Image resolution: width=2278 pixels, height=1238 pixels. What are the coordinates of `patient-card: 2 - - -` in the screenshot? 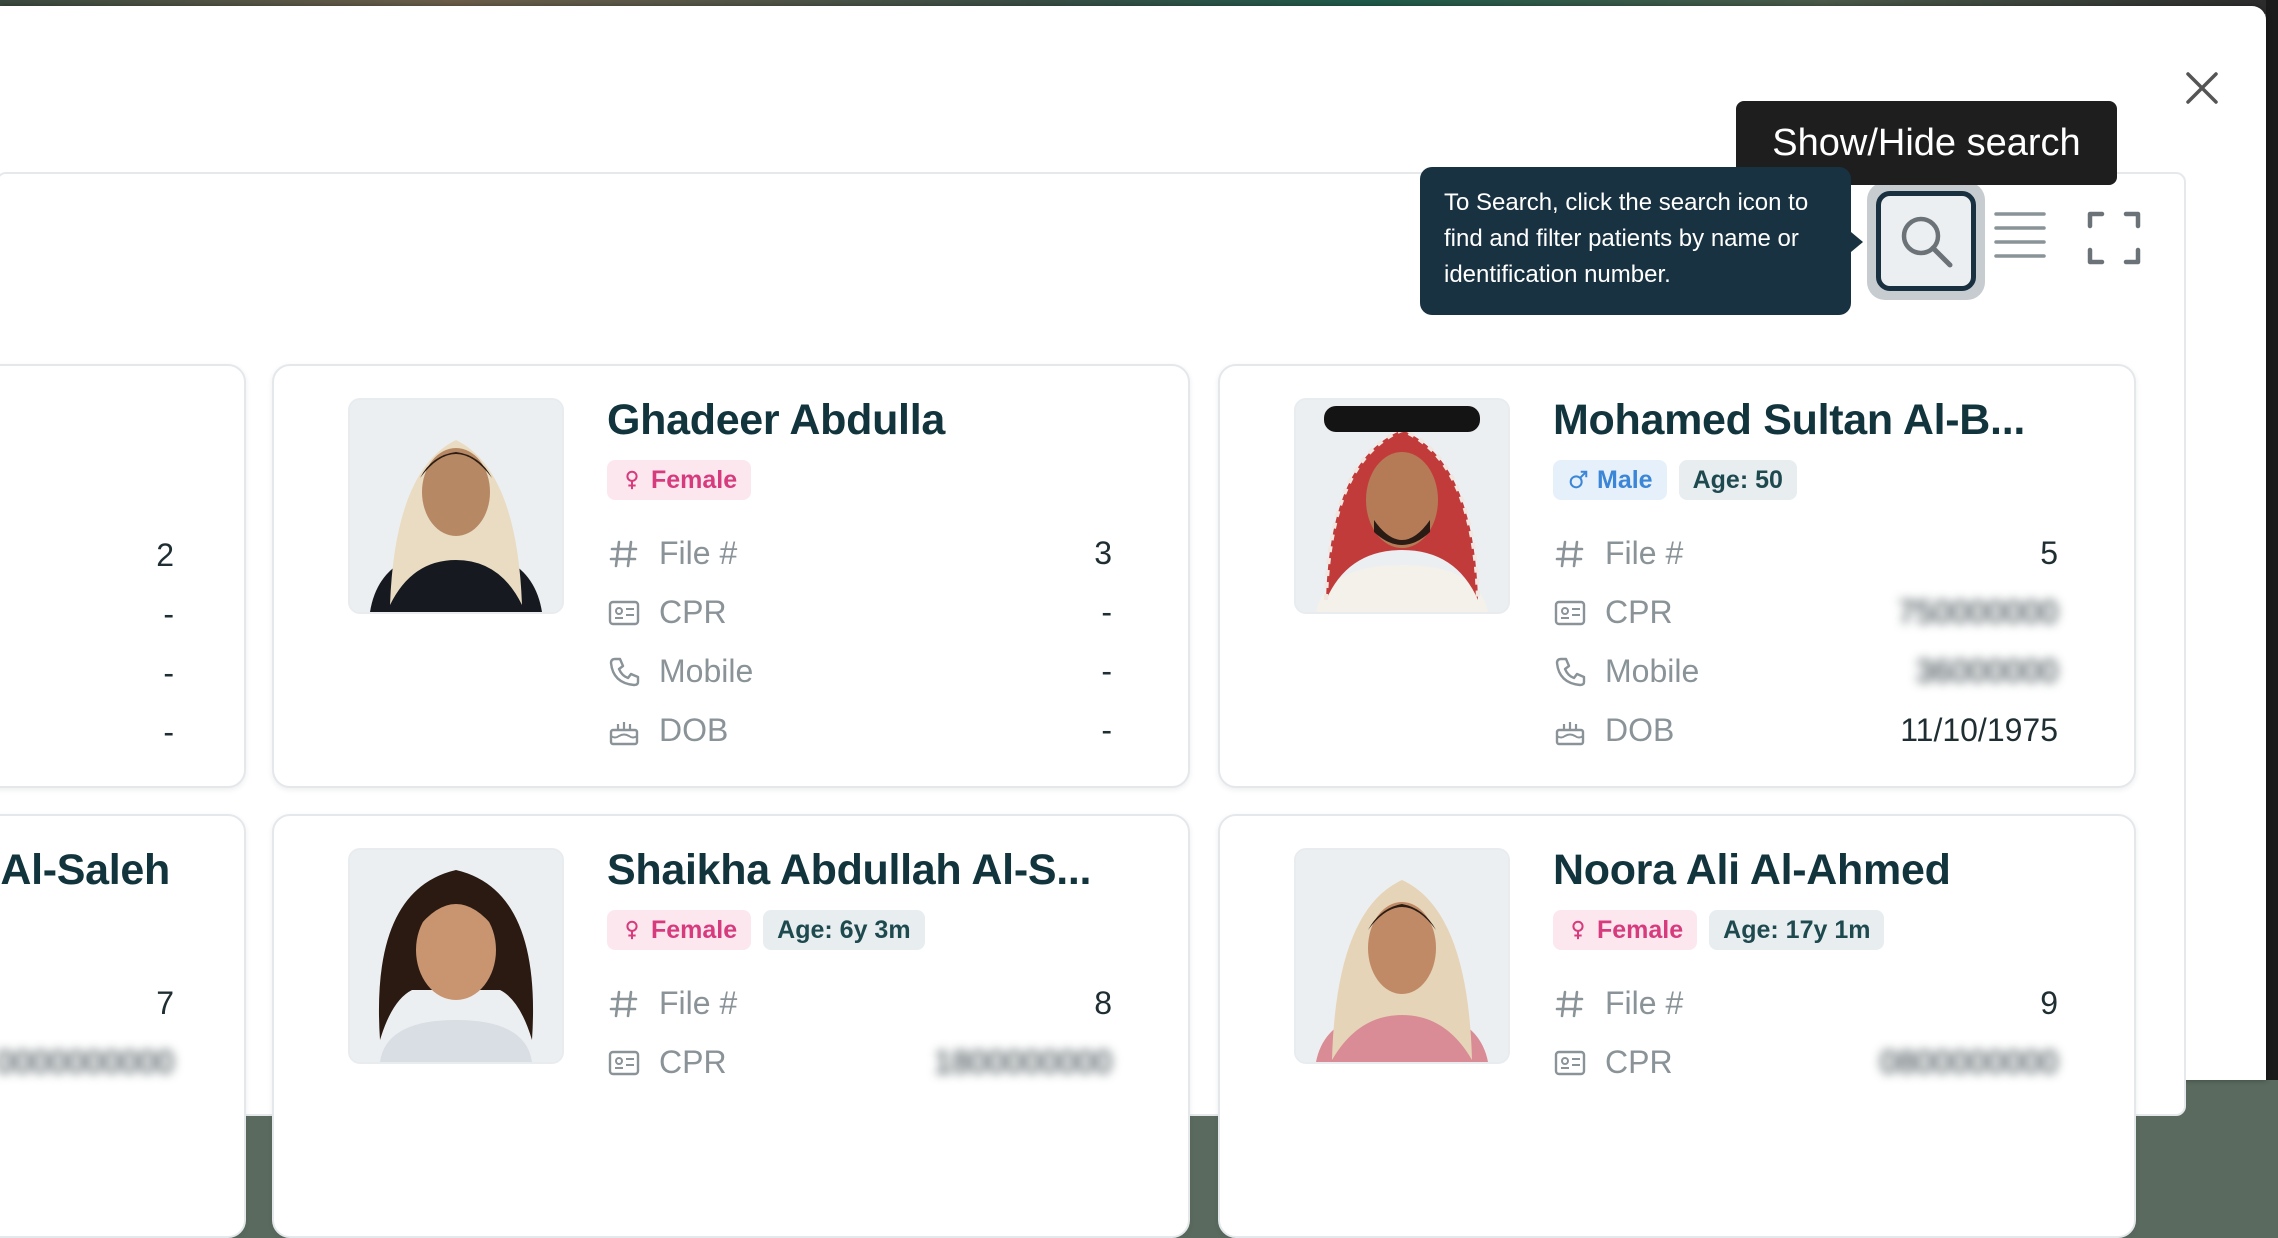 It's located at (123, 576).